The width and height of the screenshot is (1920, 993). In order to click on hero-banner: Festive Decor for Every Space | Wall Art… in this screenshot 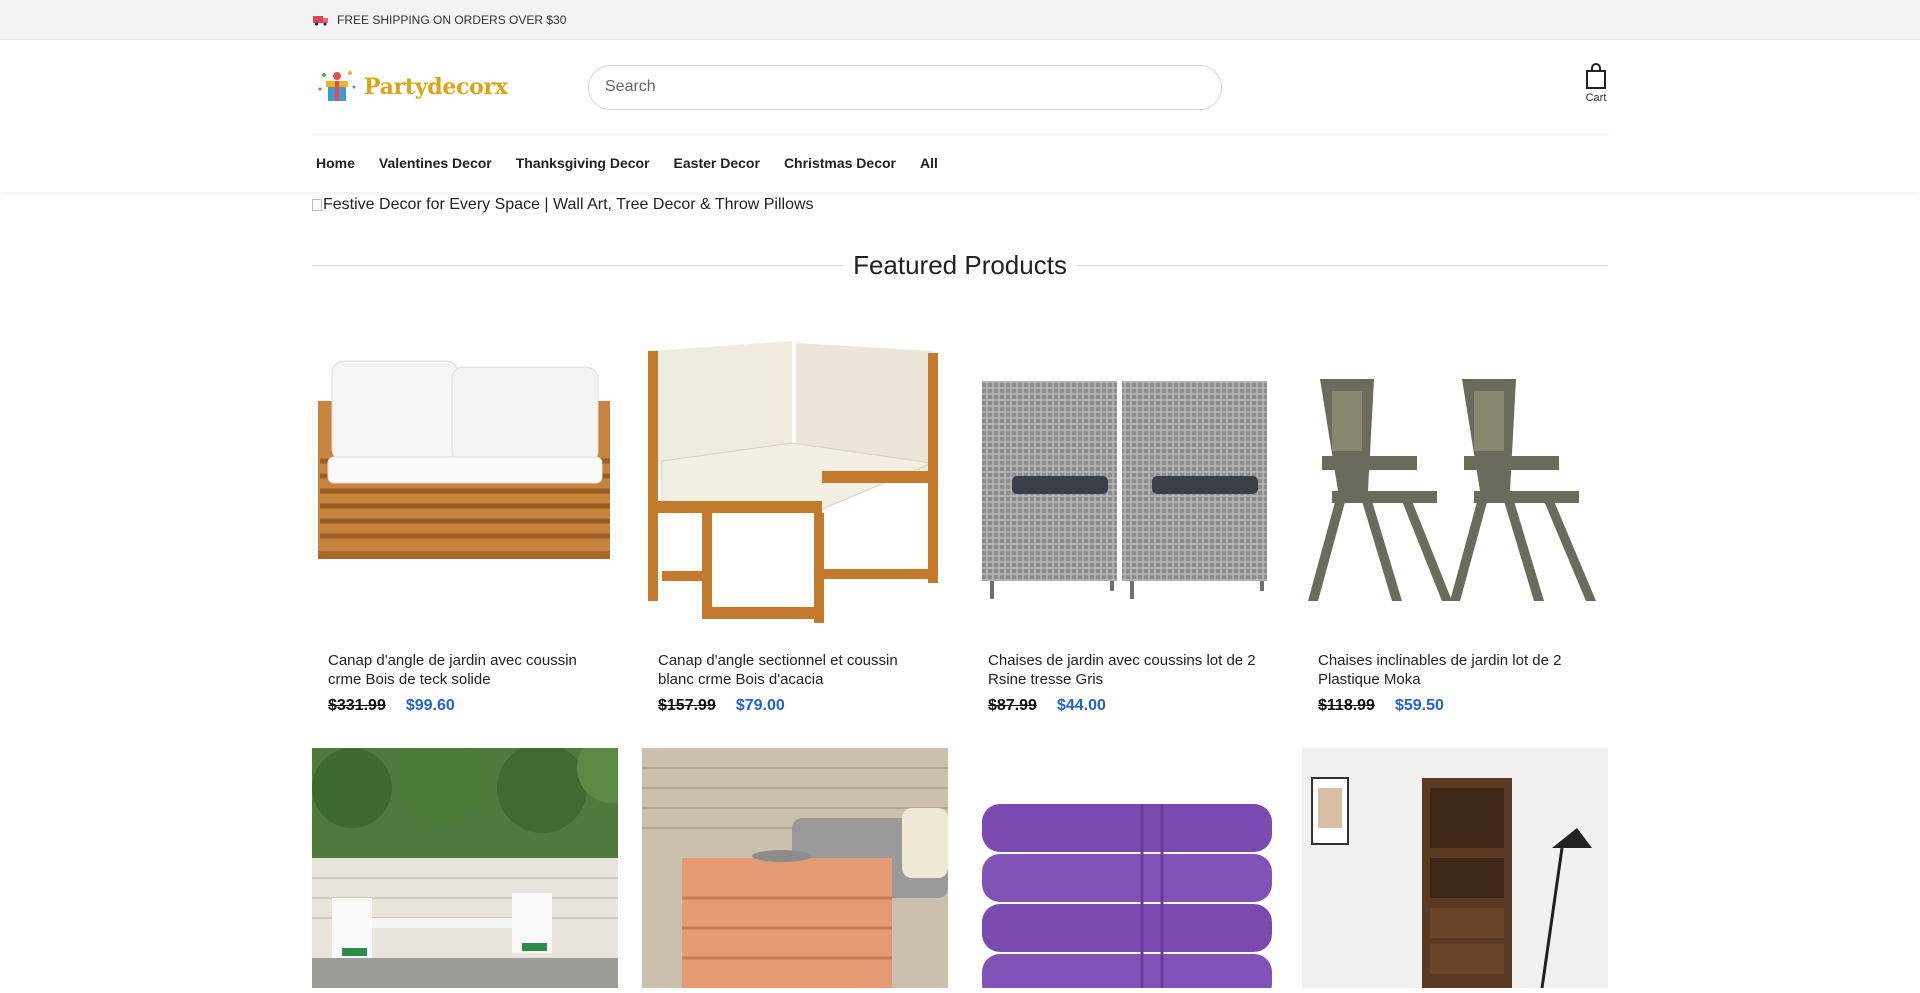, I will do `click(1116, 205)`.